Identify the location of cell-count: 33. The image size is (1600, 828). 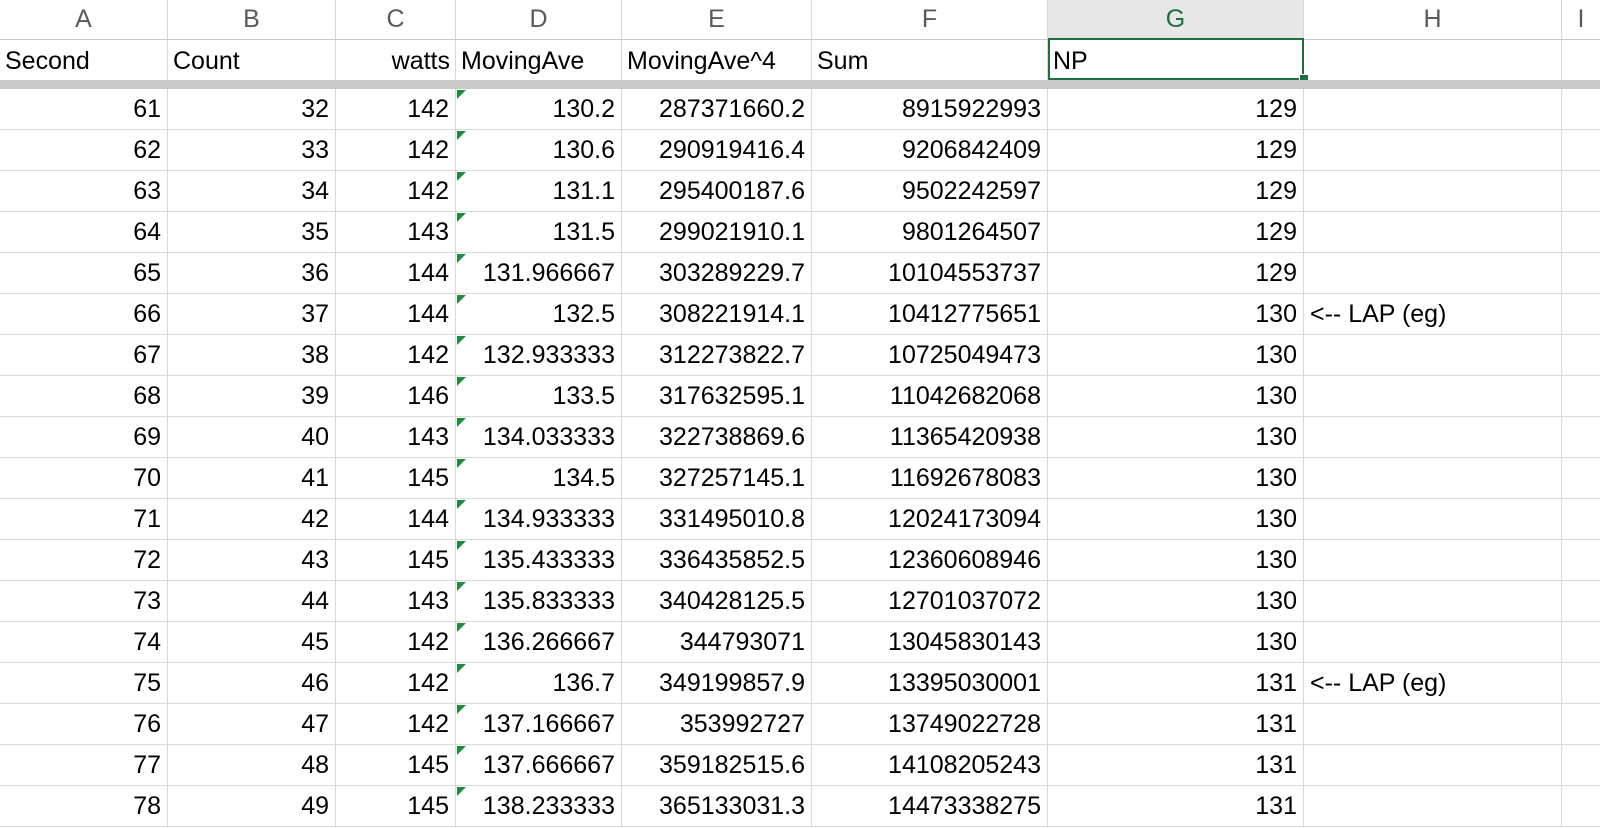
(252, 150).